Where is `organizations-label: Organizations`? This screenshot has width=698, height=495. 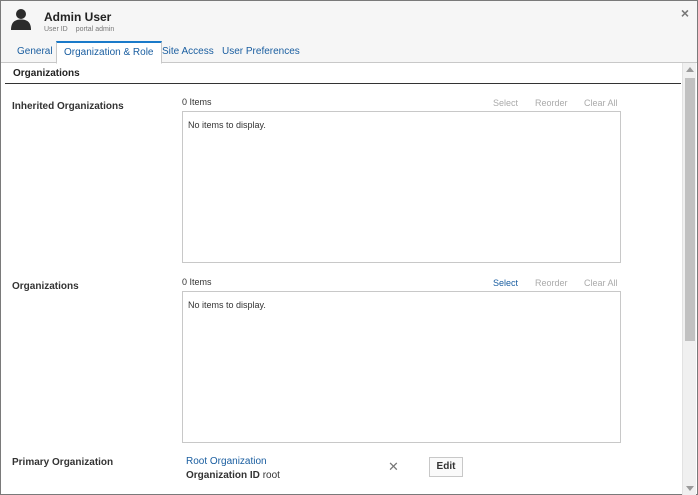
organizations-label: Organizations is located at coordinates (45, 286).